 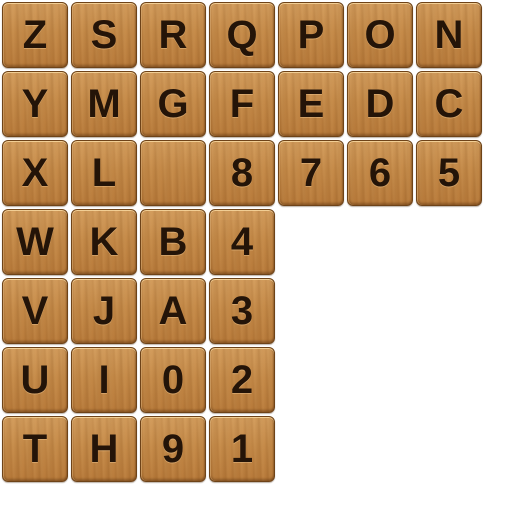 I want to click on tile: Q, so click(x=242, y=35).